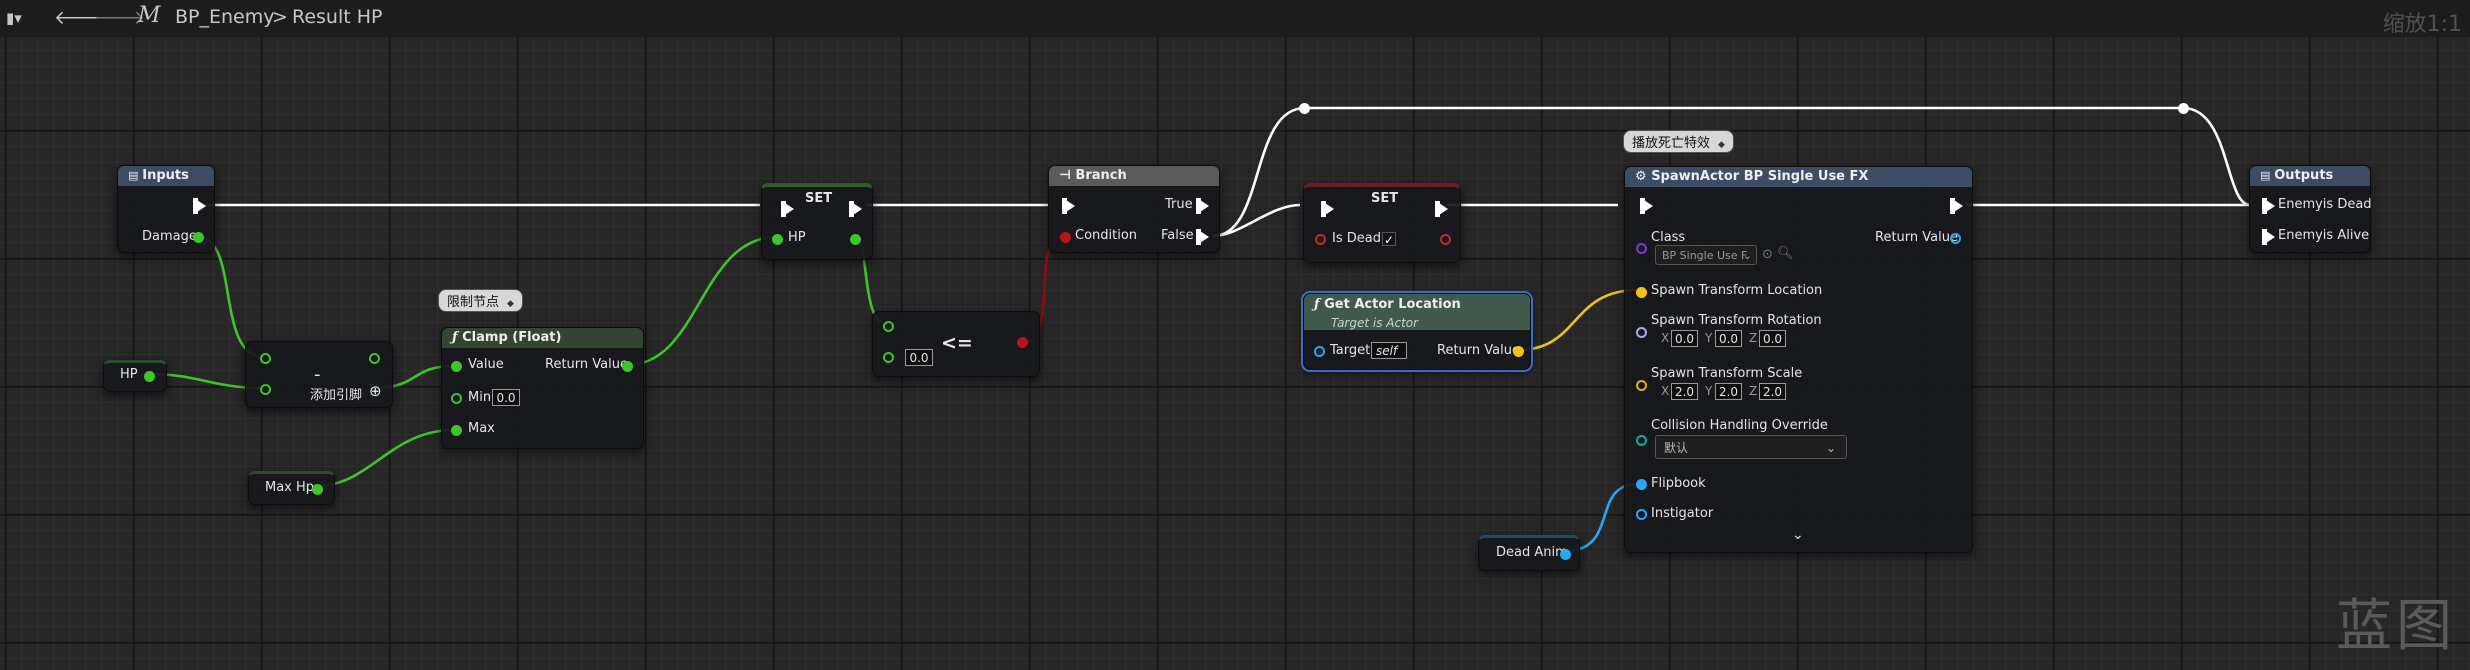 This screenshot has width=2470, height=670. I want to click on instigator-pin, so click(1641, 514).